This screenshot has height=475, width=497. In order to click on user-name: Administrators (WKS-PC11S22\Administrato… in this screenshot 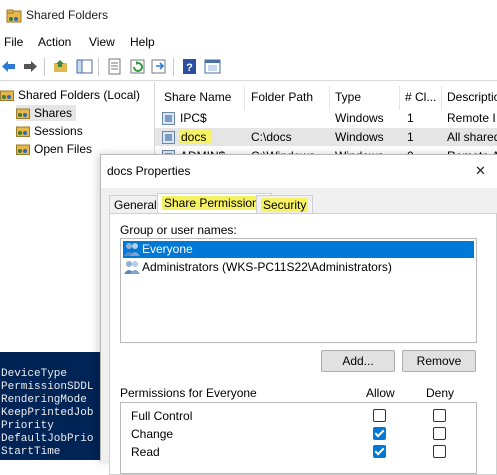, I will do `click(267, 267)`.